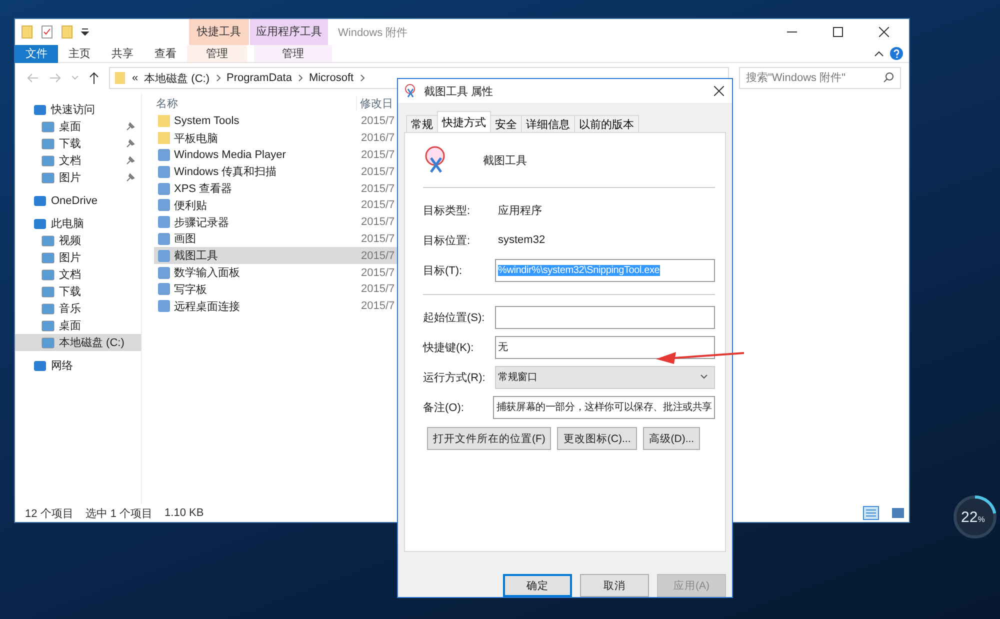  What do you see at coordinates (505, 161) in the screenshot?
I see `shortcut-name: 截图工具` at bounding box center [505, 161].